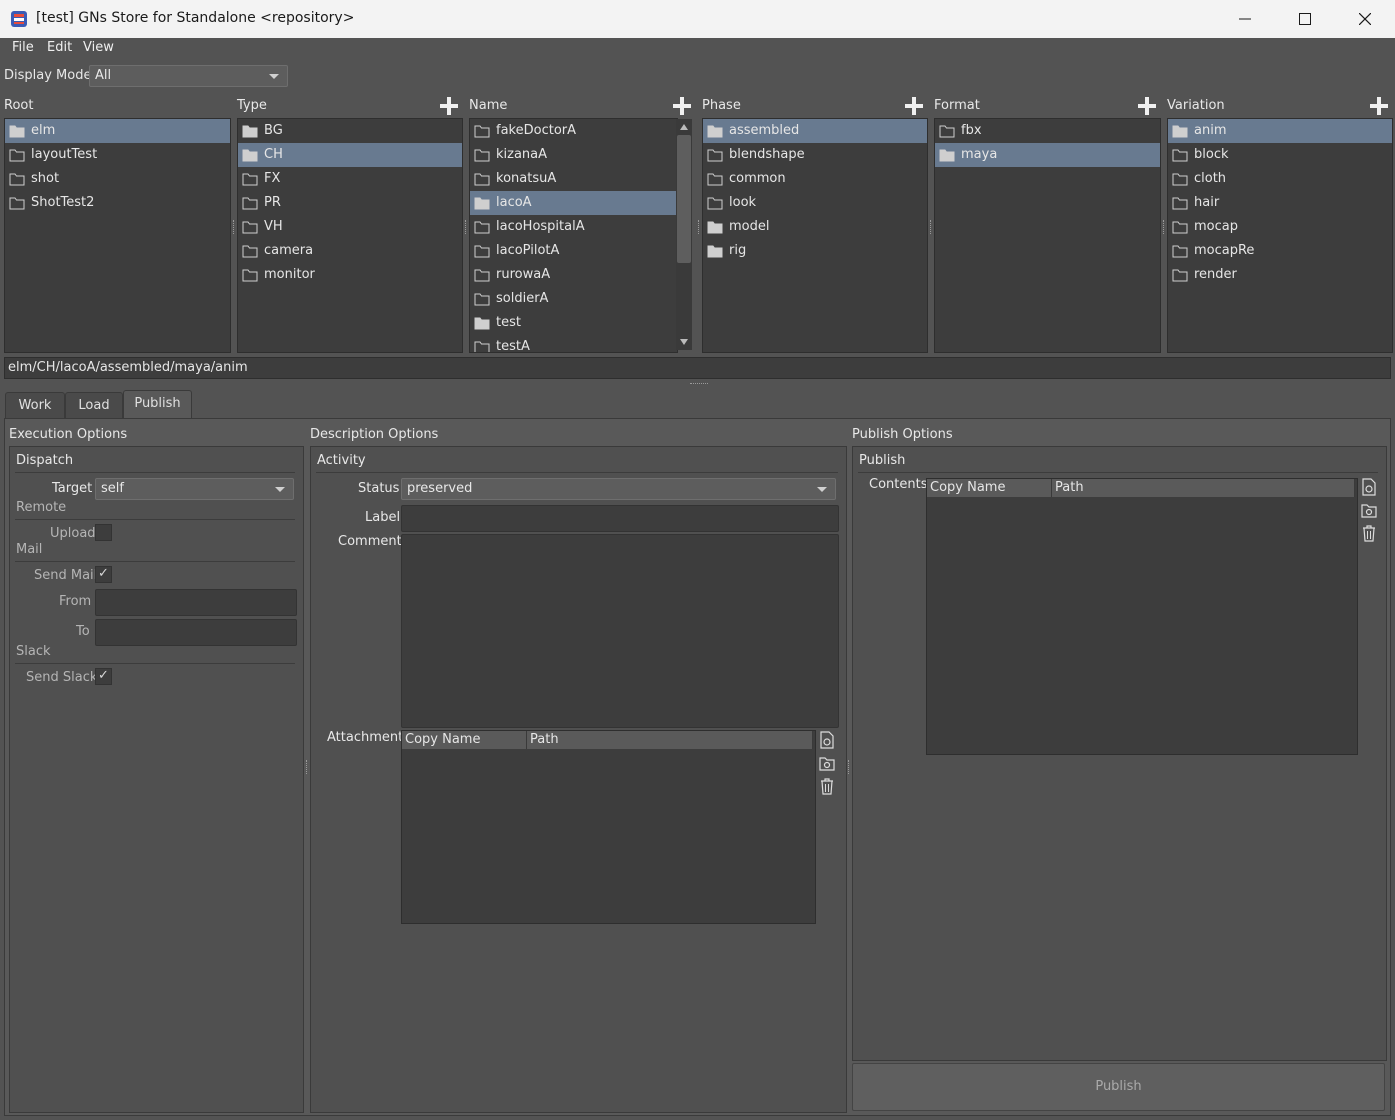 The image size is (1395, 1120). What do you see at coordinates (1118, 1087) in the screenshot?
I see `publish-button: Publish` at bounding box center [1118, 1087].